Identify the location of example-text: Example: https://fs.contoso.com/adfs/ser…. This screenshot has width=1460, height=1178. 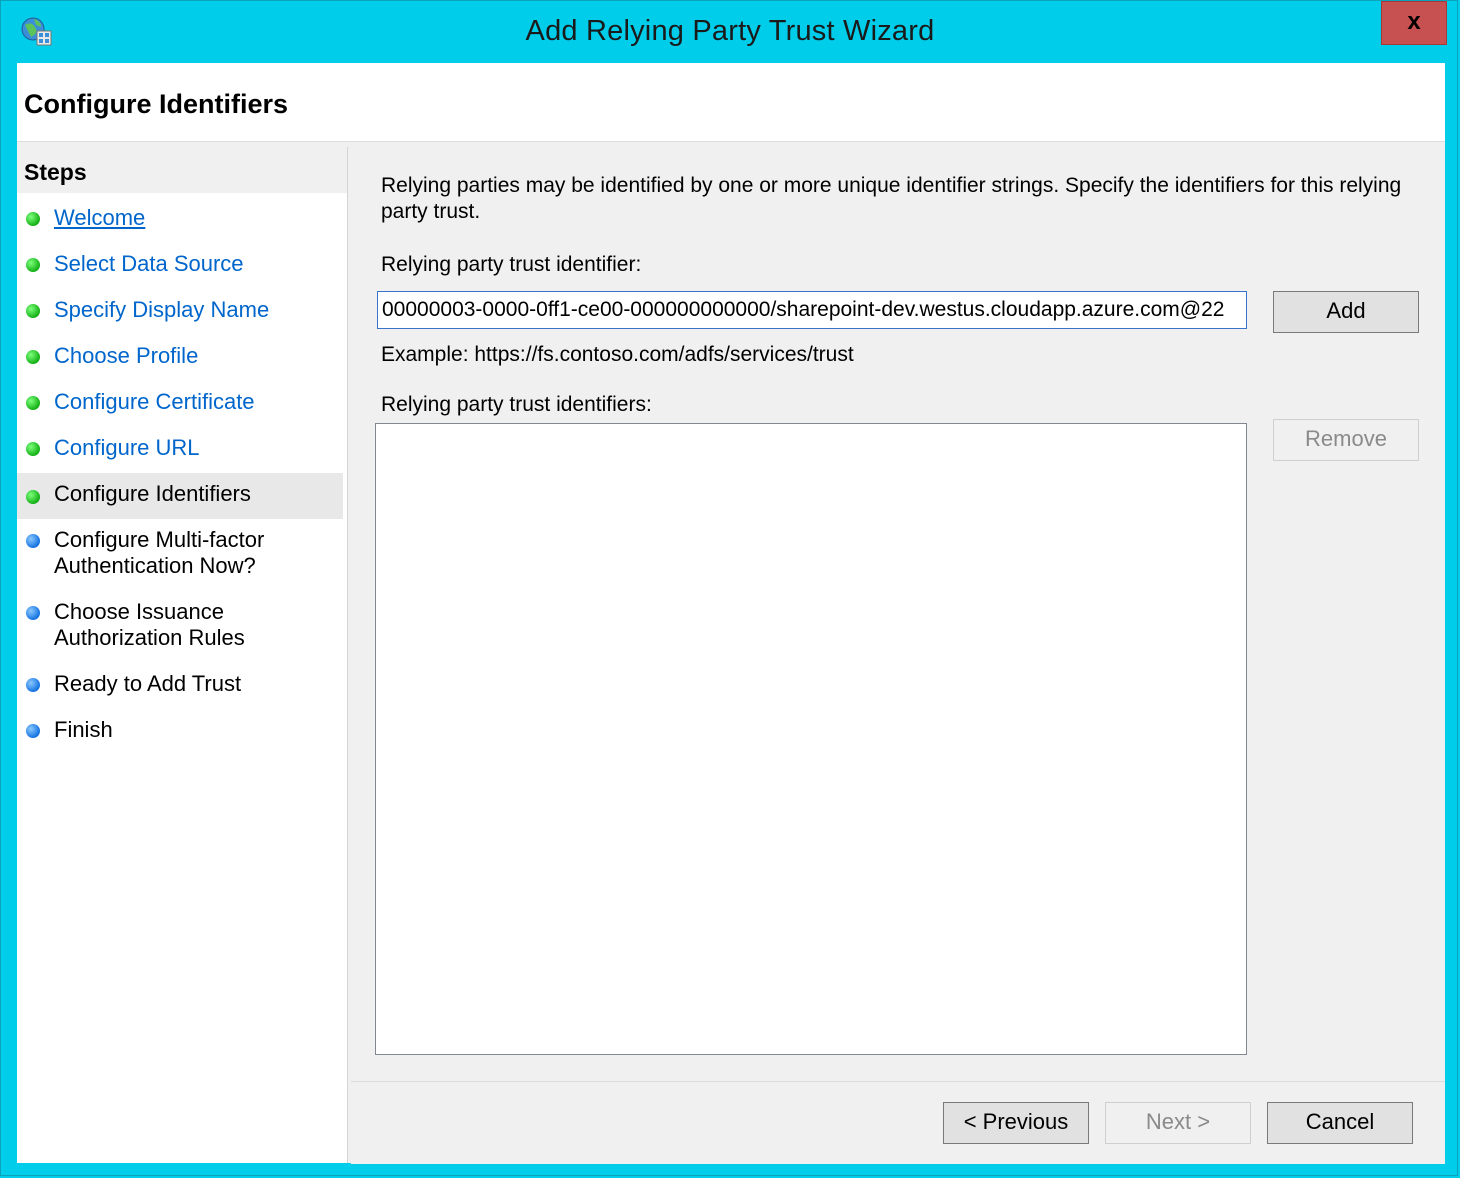
(617, 354).